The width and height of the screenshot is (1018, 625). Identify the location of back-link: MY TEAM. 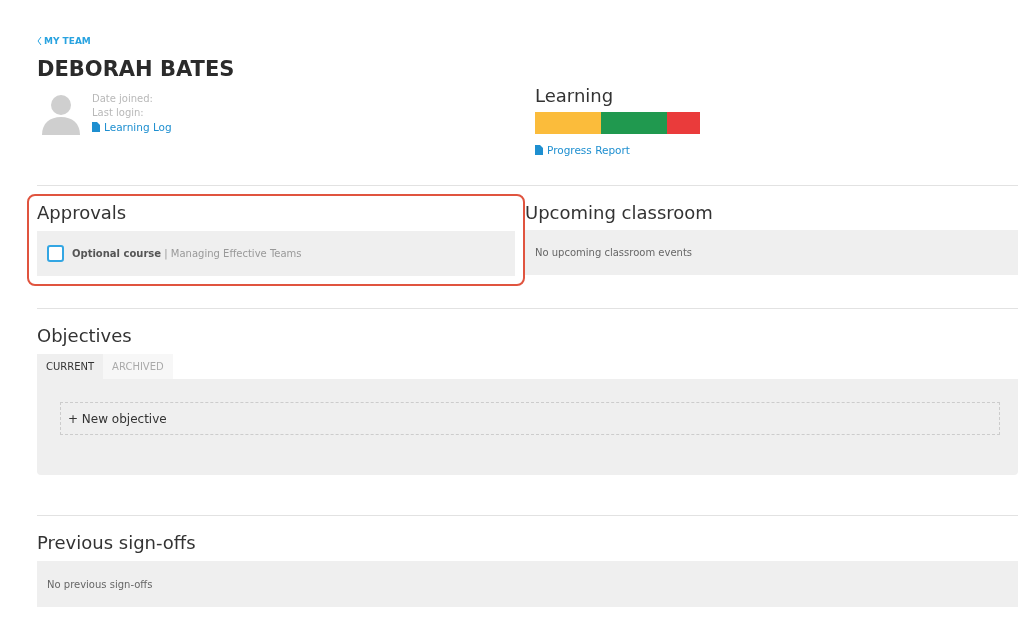
(64, 41).